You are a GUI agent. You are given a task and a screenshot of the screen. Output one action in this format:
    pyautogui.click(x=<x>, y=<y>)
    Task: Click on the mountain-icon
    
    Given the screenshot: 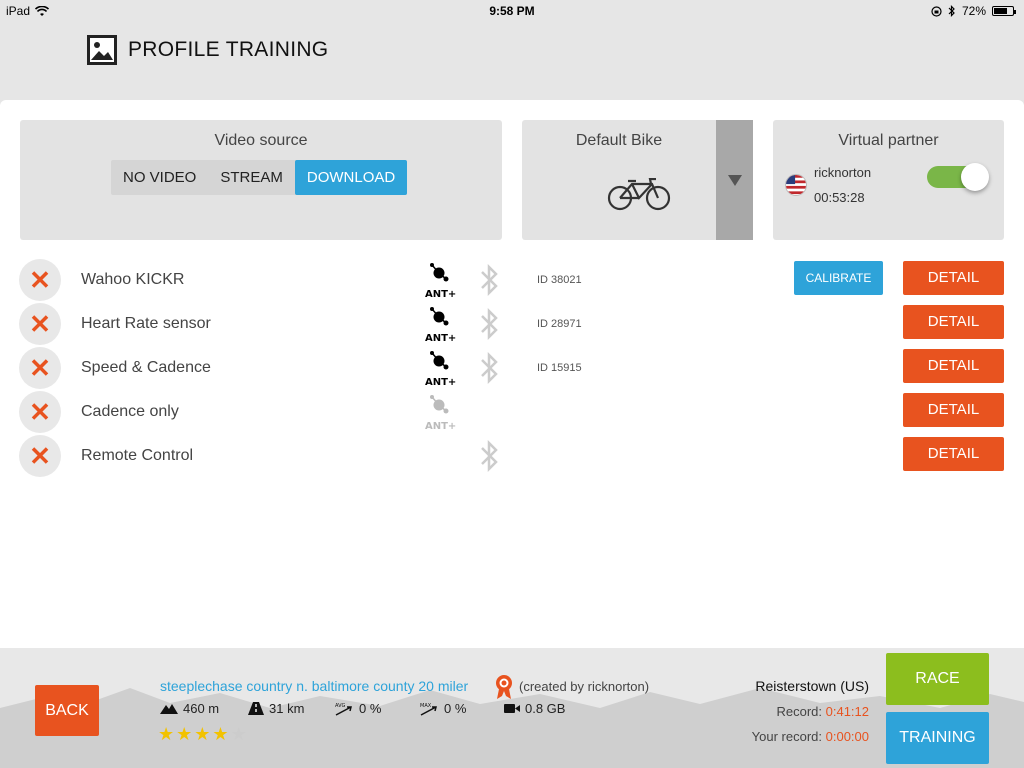 What is the action you would take?
    pyautogui.click(x=169, y=709)
    